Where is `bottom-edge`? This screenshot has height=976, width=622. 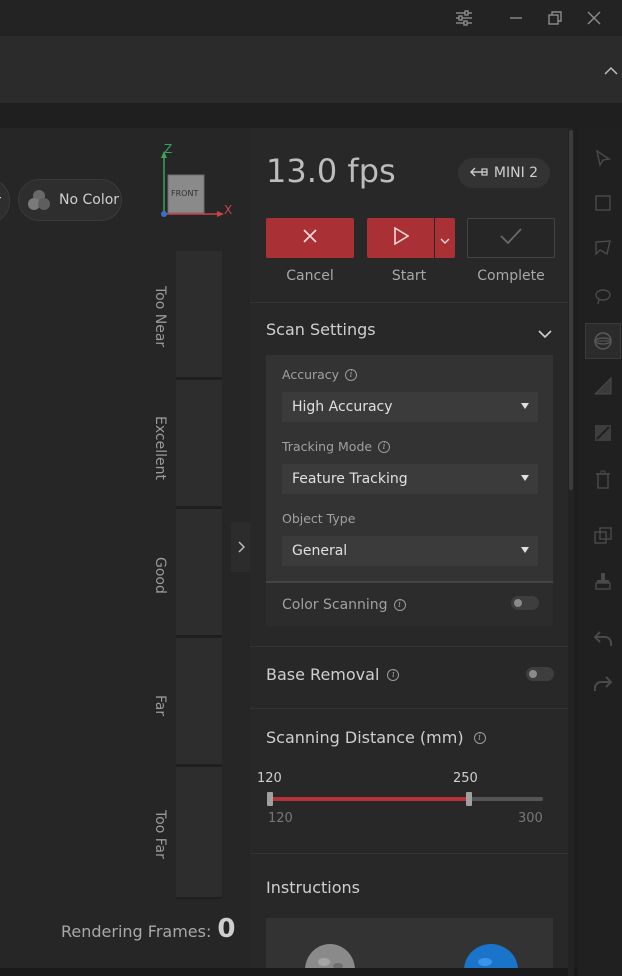 bottom-edge is located at coordinates (311, 972).